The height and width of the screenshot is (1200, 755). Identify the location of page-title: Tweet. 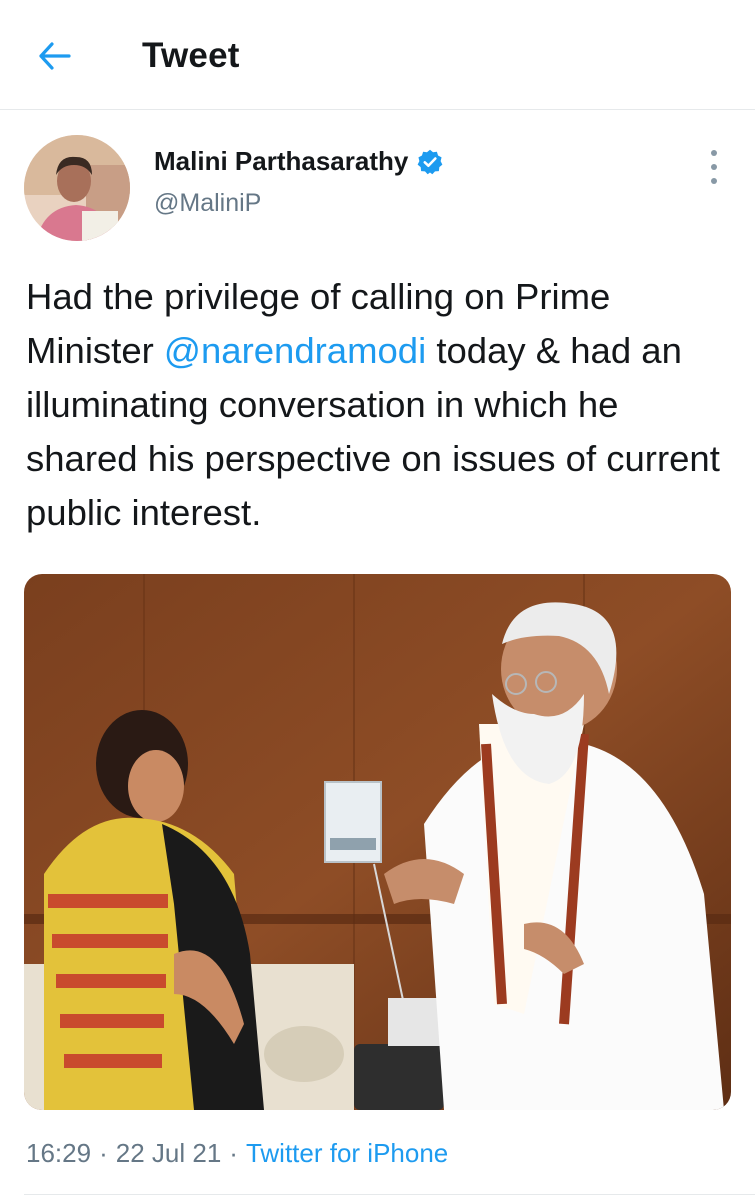
(191, 55).